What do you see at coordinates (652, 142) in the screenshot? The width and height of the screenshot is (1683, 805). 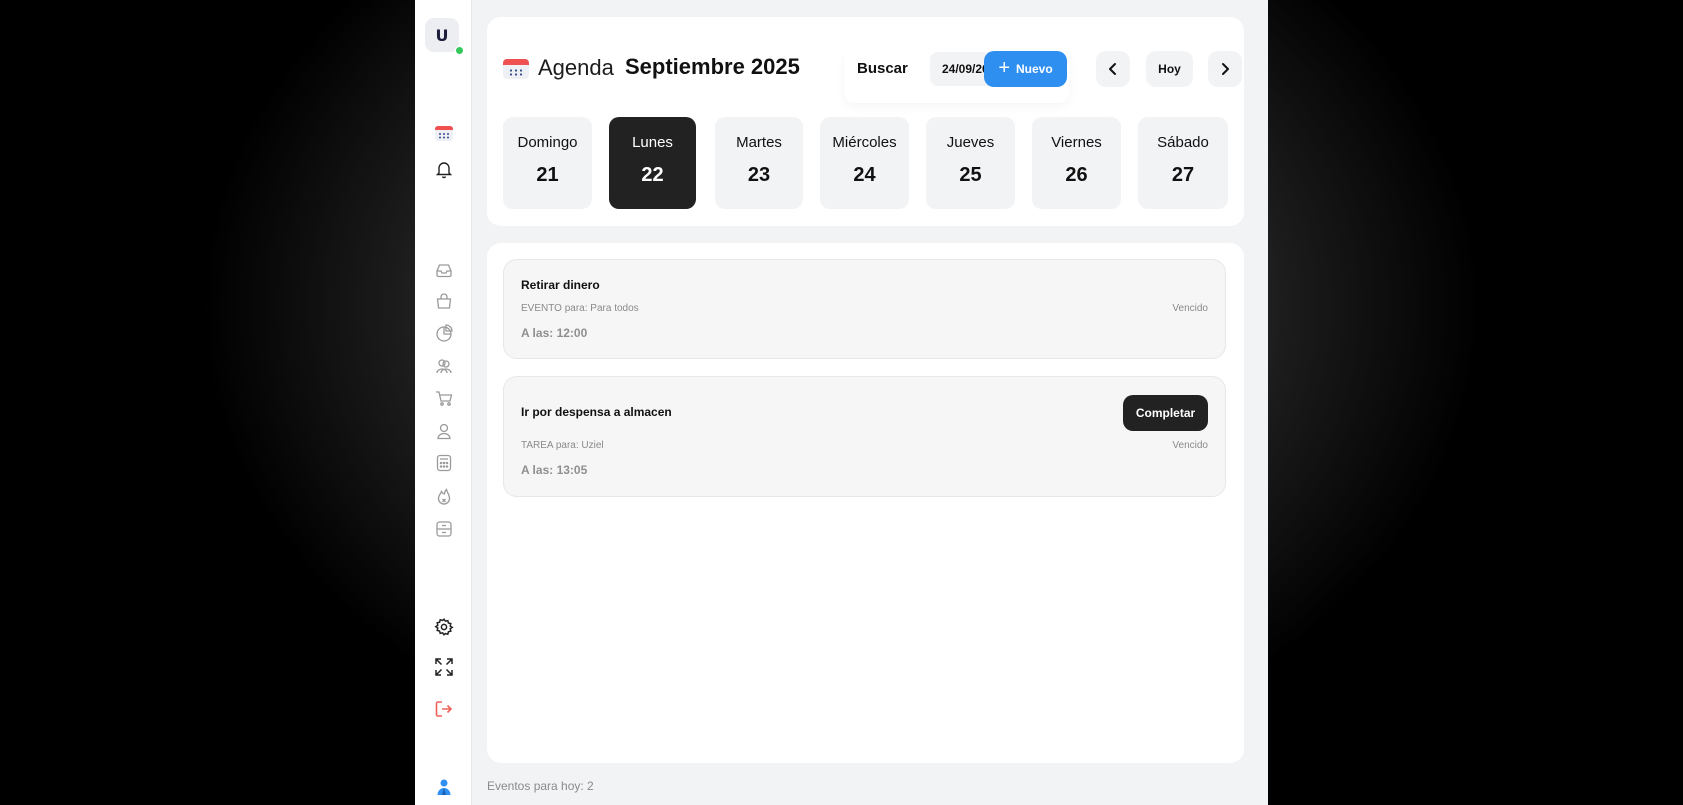 I see `day-name: Lunes` at bounding box center [652, 142].